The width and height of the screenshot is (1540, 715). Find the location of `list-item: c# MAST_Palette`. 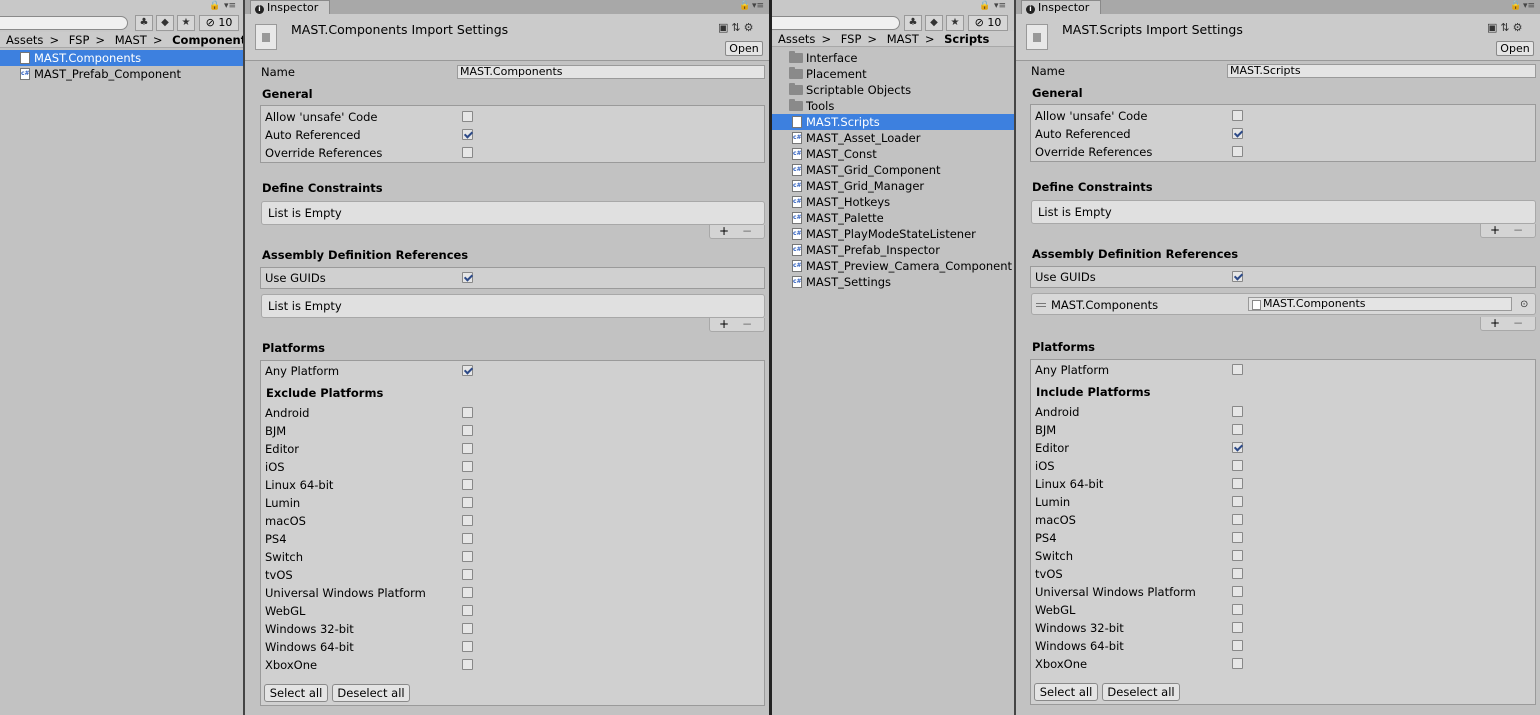

list-item: c# MAST_Palette is located at coordinates (893, 218).